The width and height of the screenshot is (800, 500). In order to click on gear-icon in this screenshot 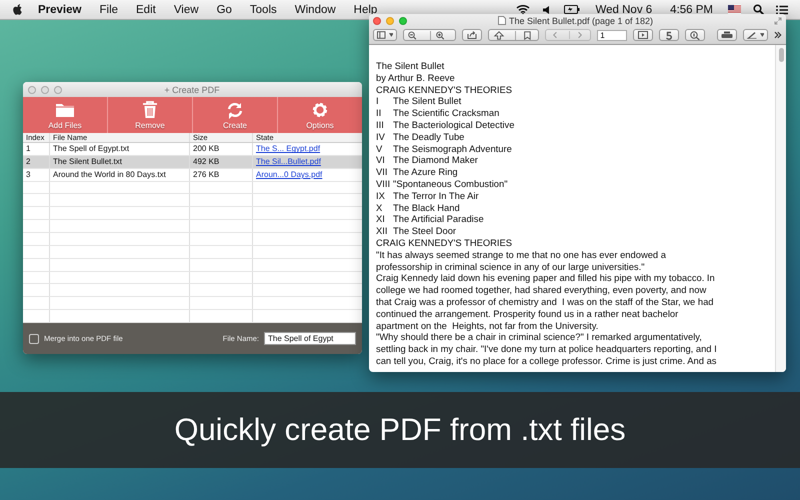, I will do `click(320, 109)`.